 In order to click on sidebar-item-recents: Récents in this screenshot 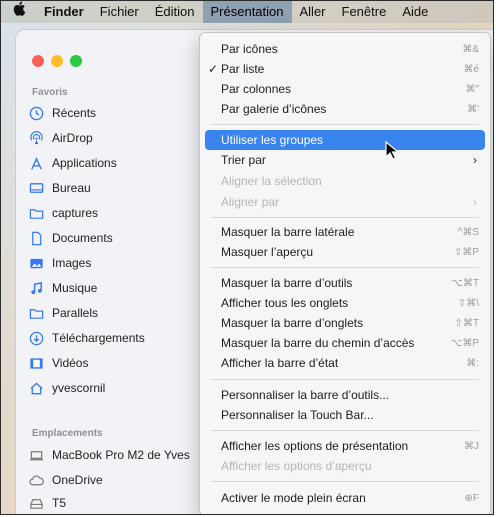, I will do `click(62, 113)`.